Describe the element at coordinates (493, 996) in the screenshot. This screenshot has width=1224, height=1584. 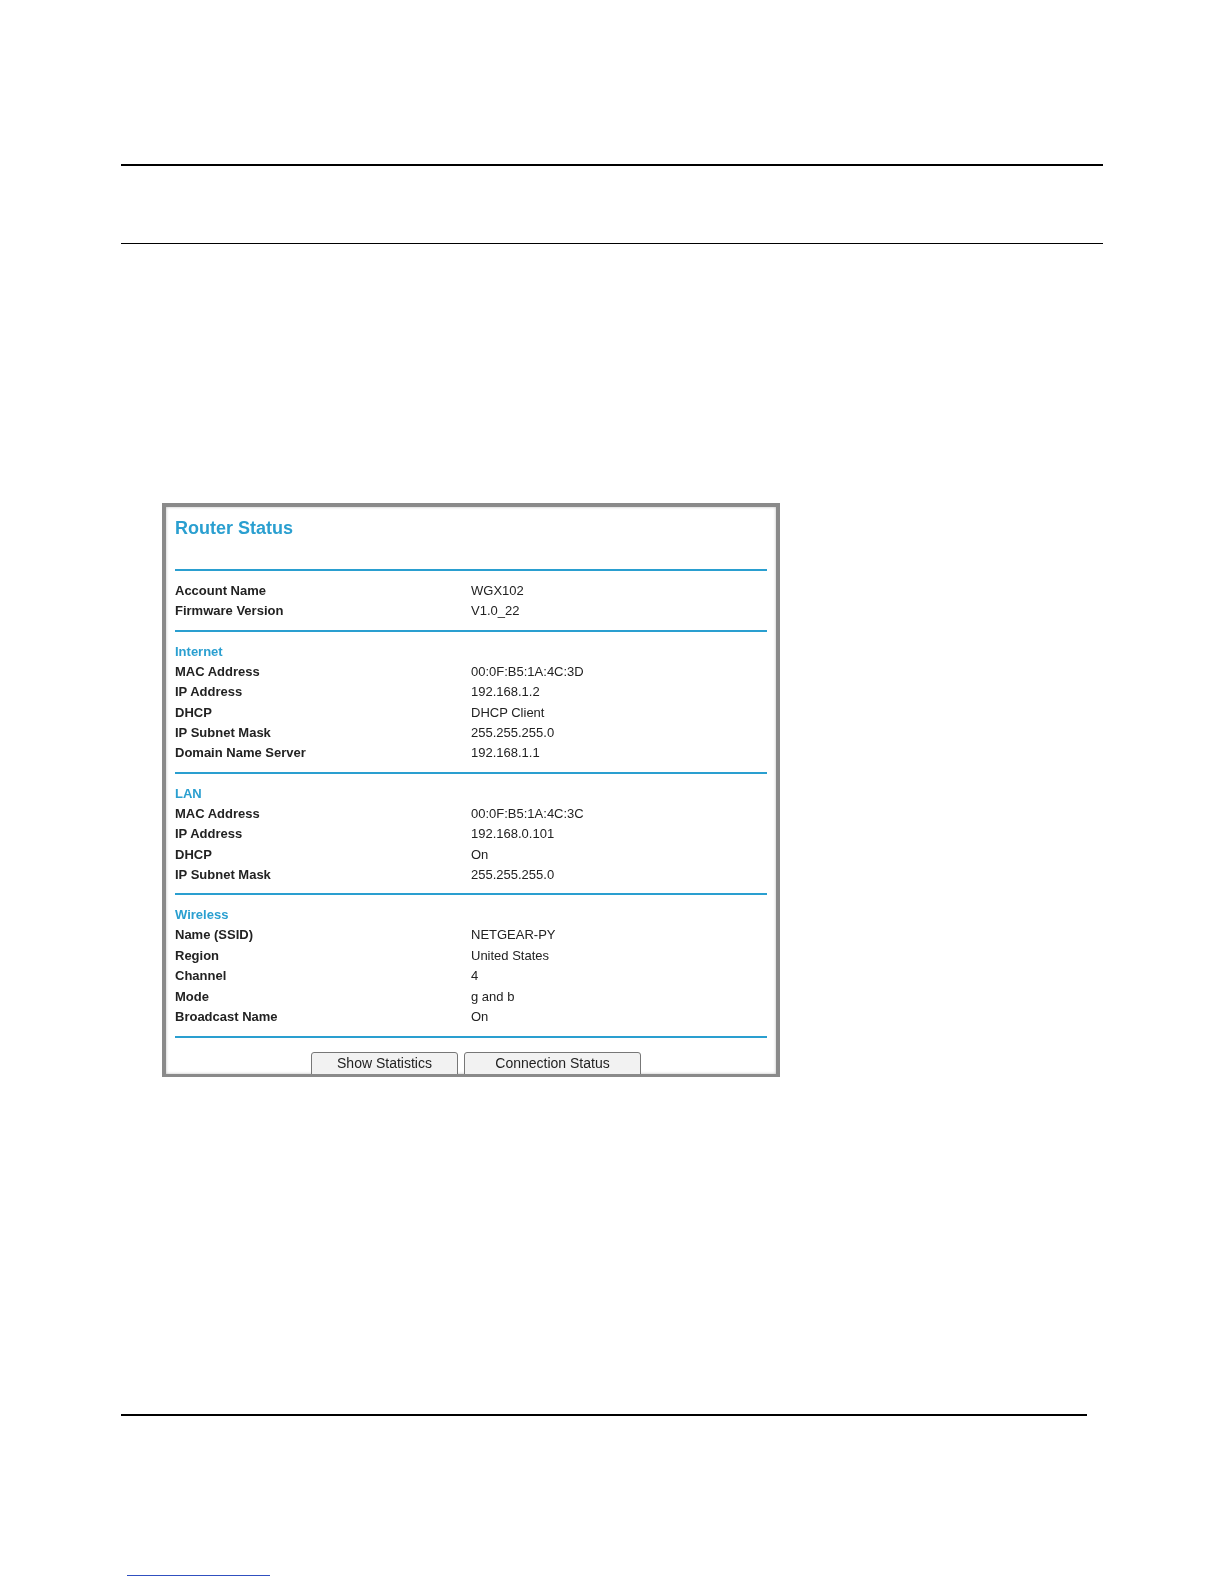
I see `field-value: g and b` at that location.